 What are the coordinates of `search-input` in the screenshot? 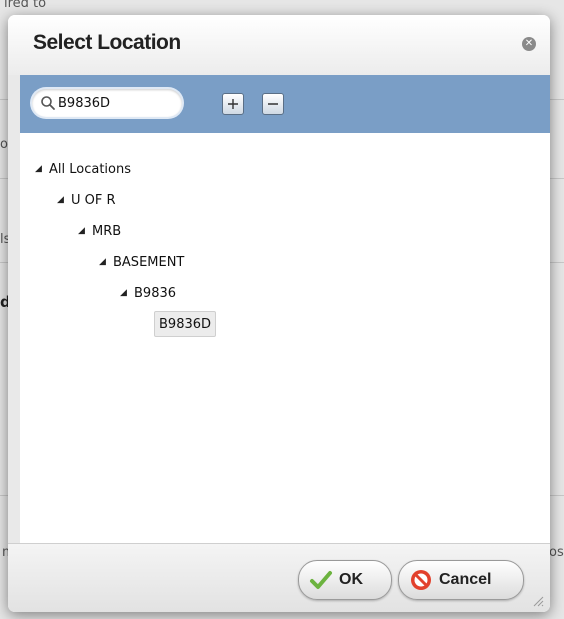 It's located at (114, 103).